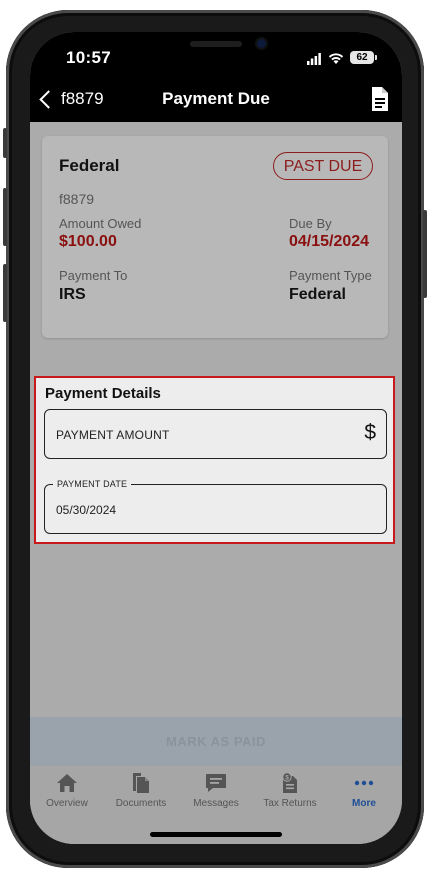 The height and width of the screenshot is (873, 430). Describe the element at coordinates (215, 506) in the screenshot. I see `payment-date-input: PAYMENT DATE 05/30/2024` at that location.